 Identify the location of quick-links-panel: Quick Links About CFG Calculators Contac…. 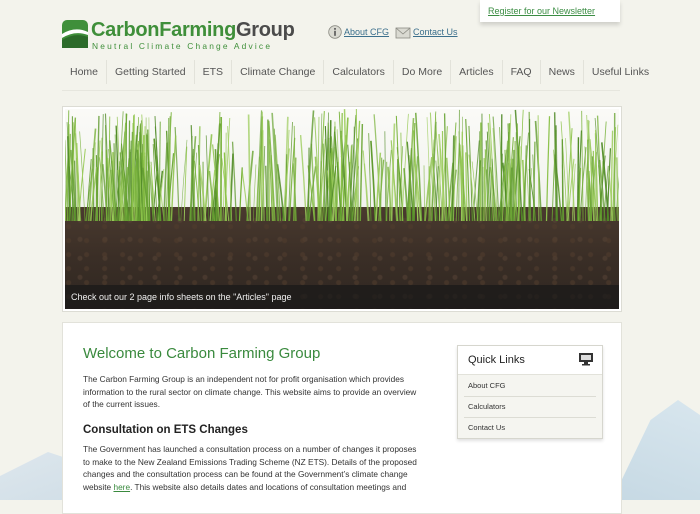
(530, 392).